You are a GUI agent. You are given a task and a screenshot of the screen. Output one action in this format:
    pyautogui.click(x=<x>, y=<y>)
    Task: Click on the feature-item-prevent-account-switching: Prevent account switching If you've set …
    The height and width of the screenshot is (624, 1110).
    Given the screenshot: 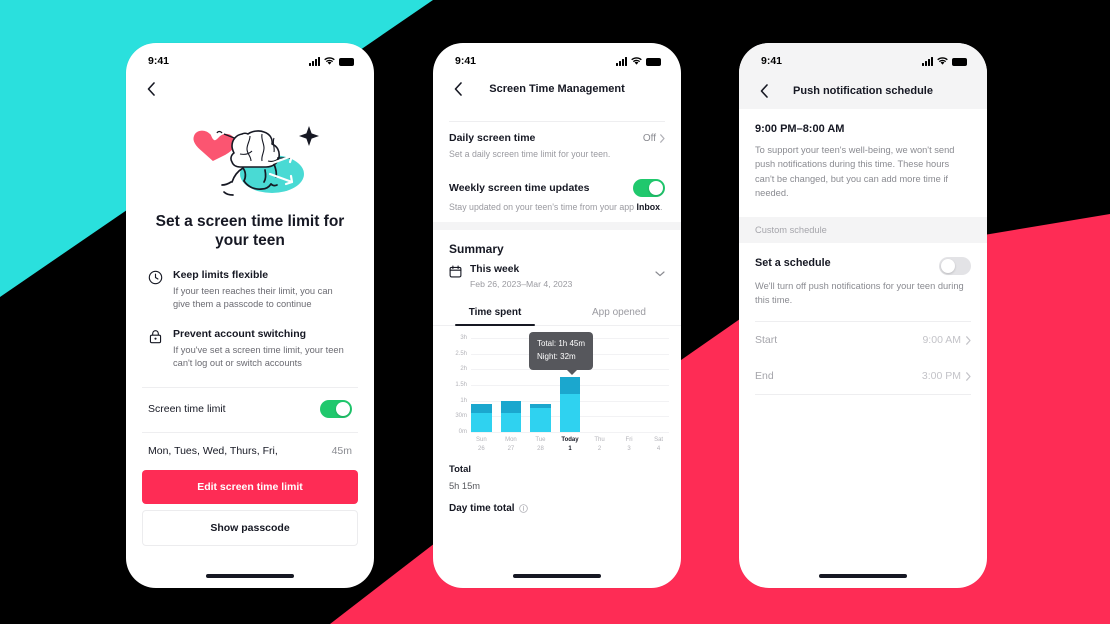 What is the action you would take?
    pyautogui.click(x=250, y=349)
    